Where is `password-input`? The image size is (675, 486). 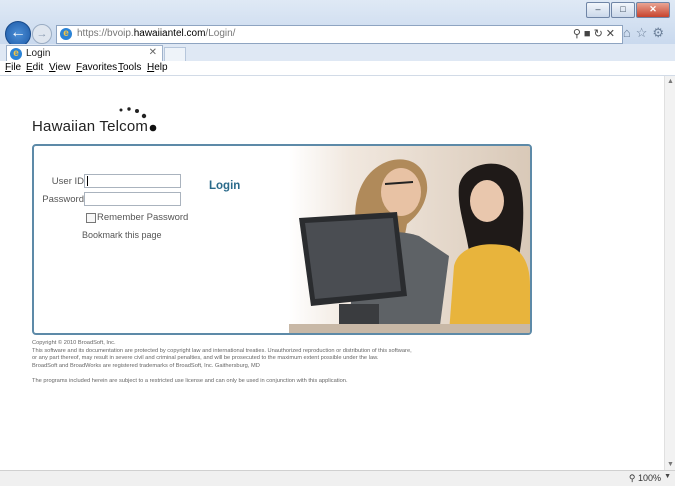
password-input is located at coordinates (132, 199).